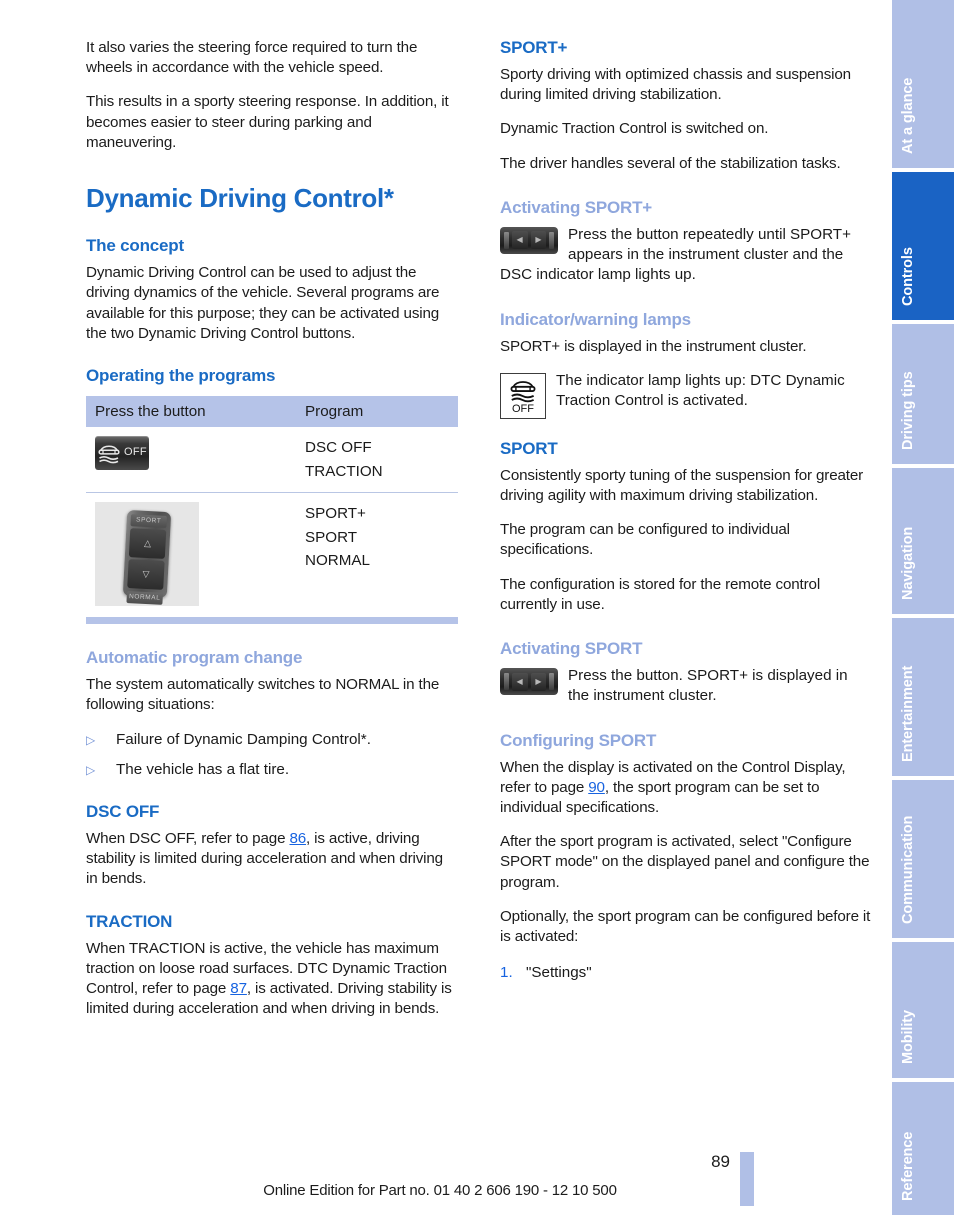 This screenshot has height=1215, width=954. I want to click on heading-dsc-off: DSC OFF, so click(123, 811).